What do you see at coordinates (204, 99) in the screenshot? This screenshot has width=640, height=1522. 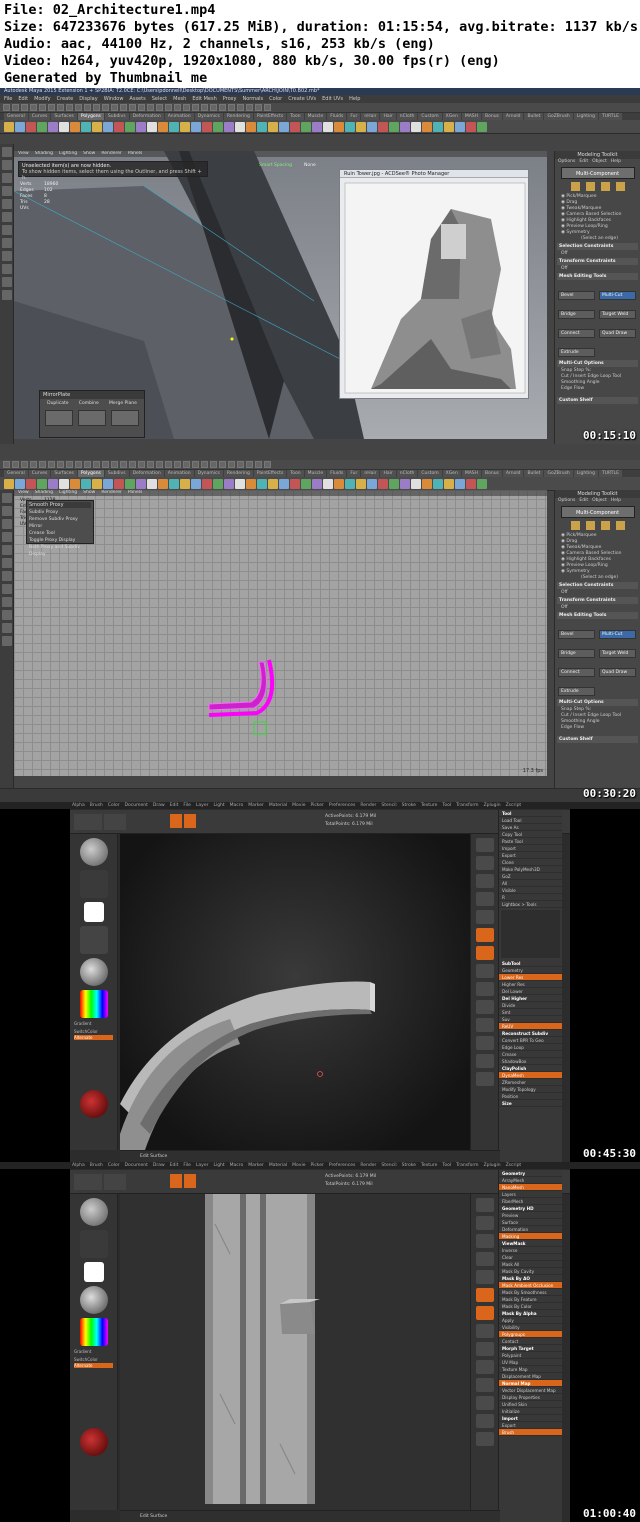 I see `menu-item: Edit Mesh` at bounding box center [204, 99].